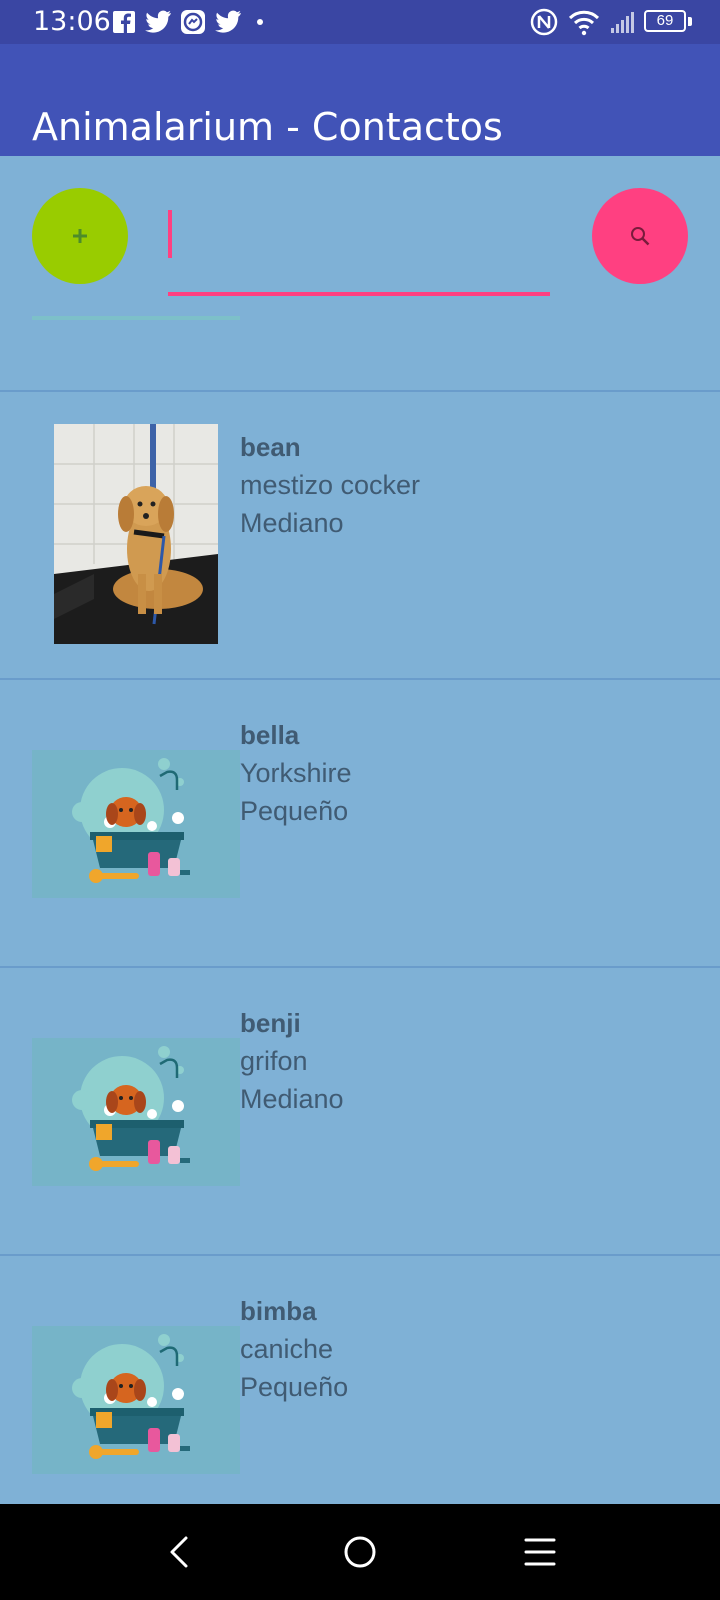 This screenshot has width=720, height=1600. I want to click on dot-icon, so click(260, 22).